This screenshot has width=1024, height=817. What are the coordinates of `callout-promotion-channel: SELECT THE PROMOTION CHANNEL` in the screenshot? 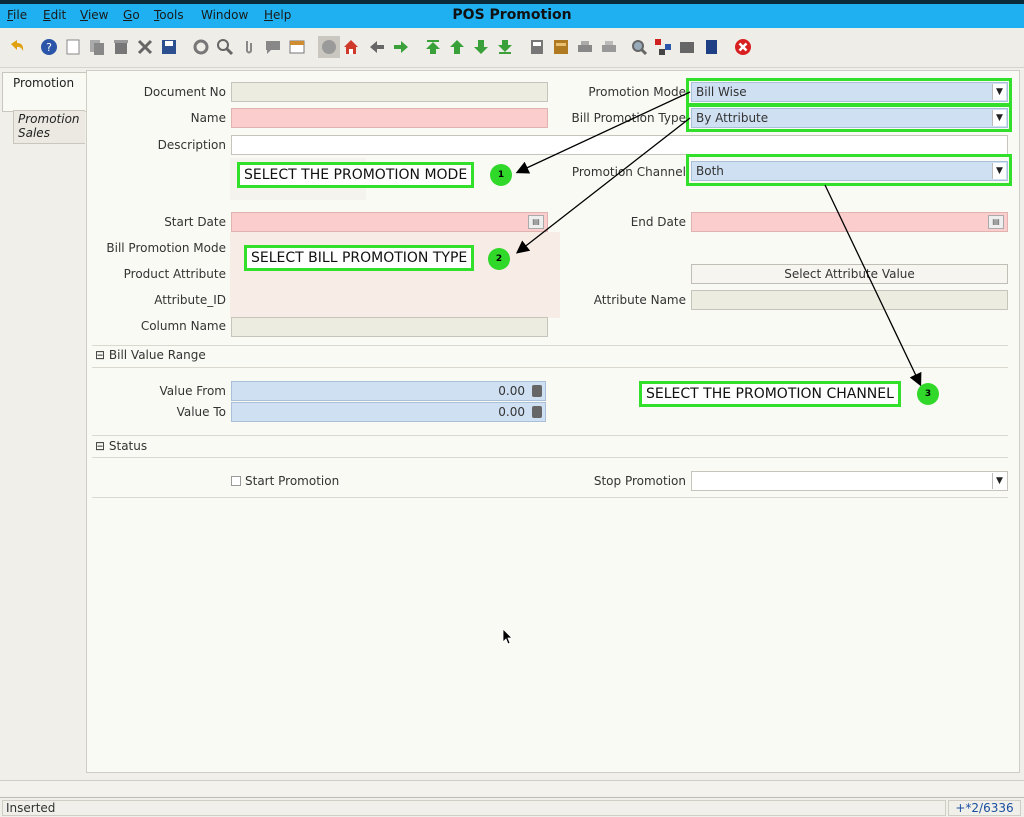 It's located at (770, 394).